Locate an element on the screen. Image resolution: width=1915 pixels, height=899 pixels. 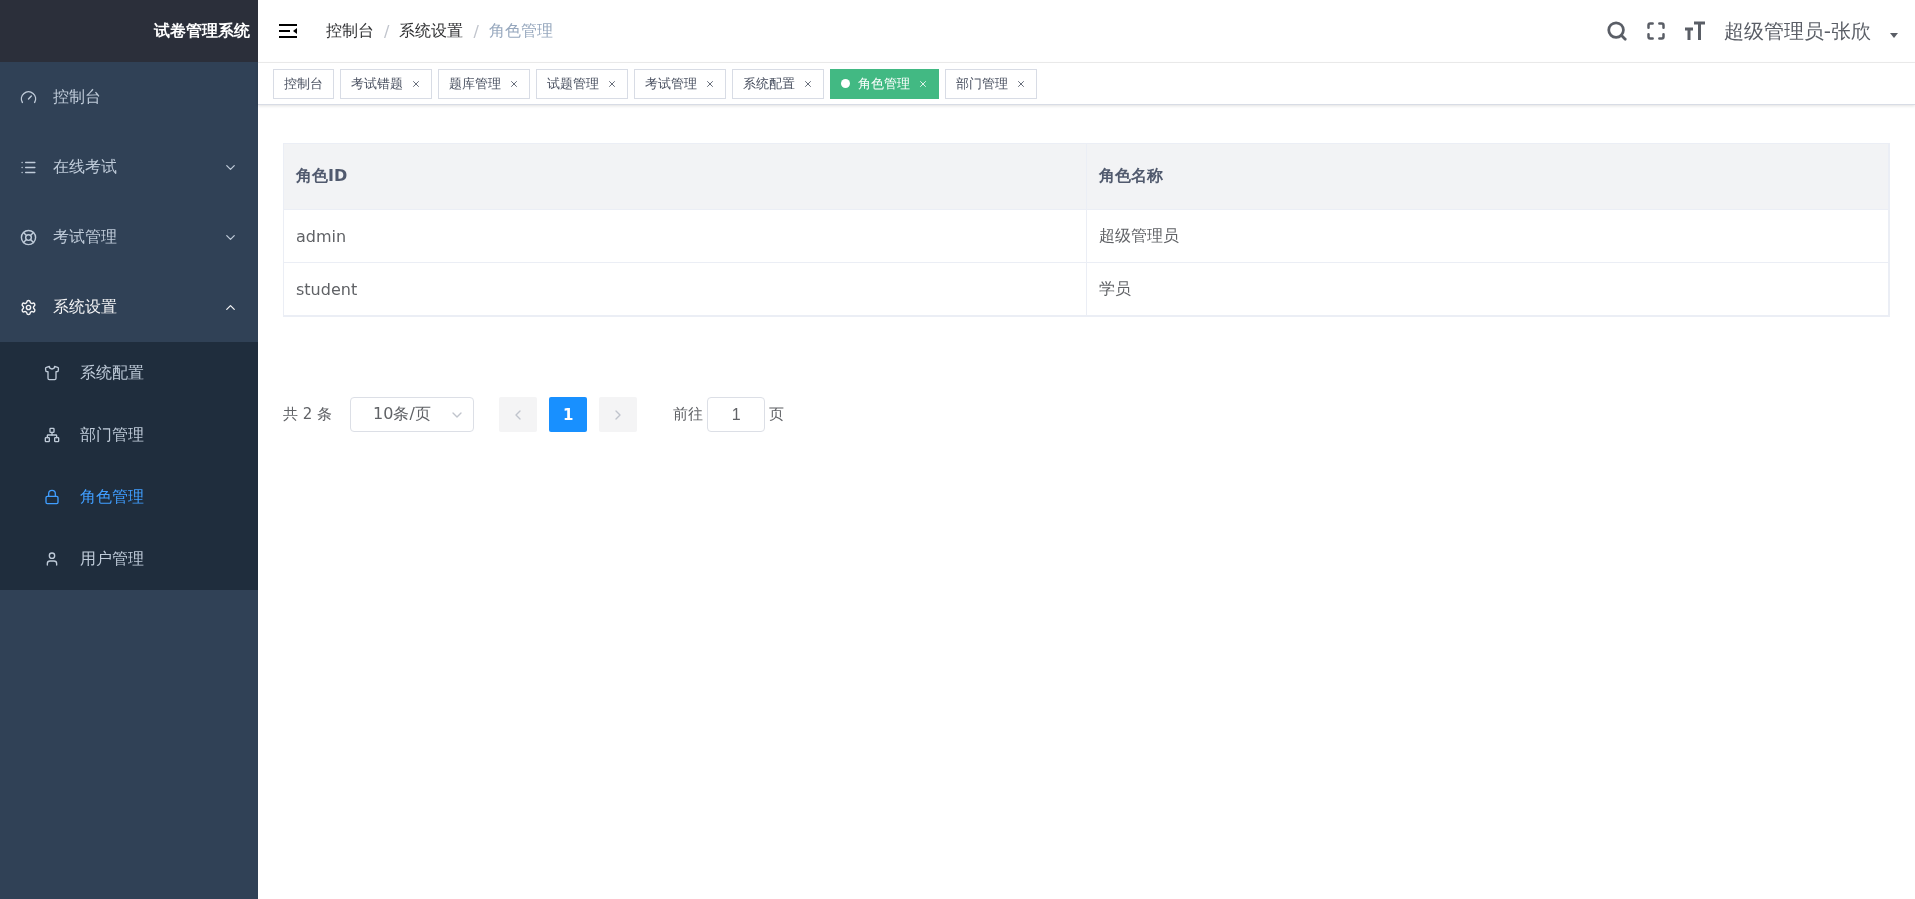
page-size-select: 10条/页 is located at coordinates (412, 414).